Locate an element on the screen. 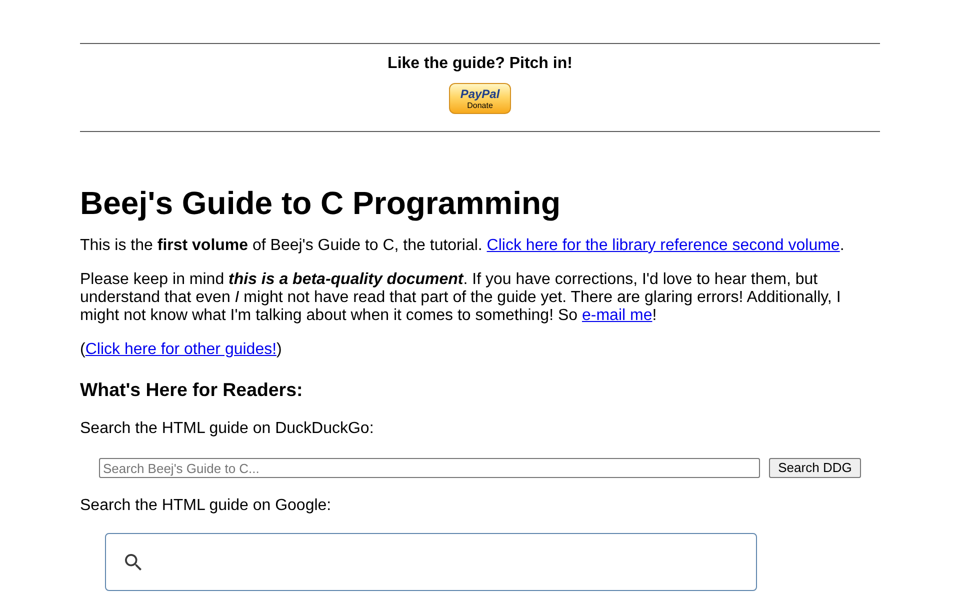  section-heading: What's Here for Readers: is located at coordinates (192, 390).